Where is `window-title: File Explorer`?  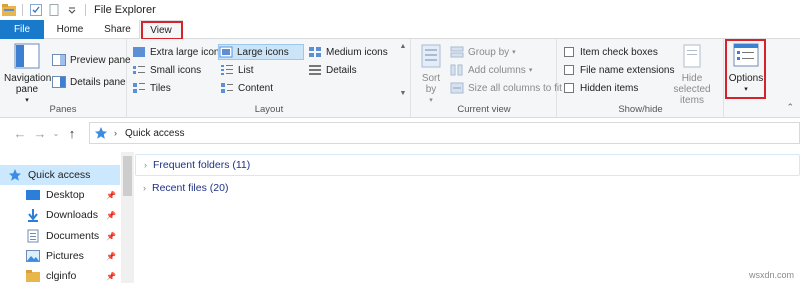 window-title: File Explorer is located at coordinates (125, 10).